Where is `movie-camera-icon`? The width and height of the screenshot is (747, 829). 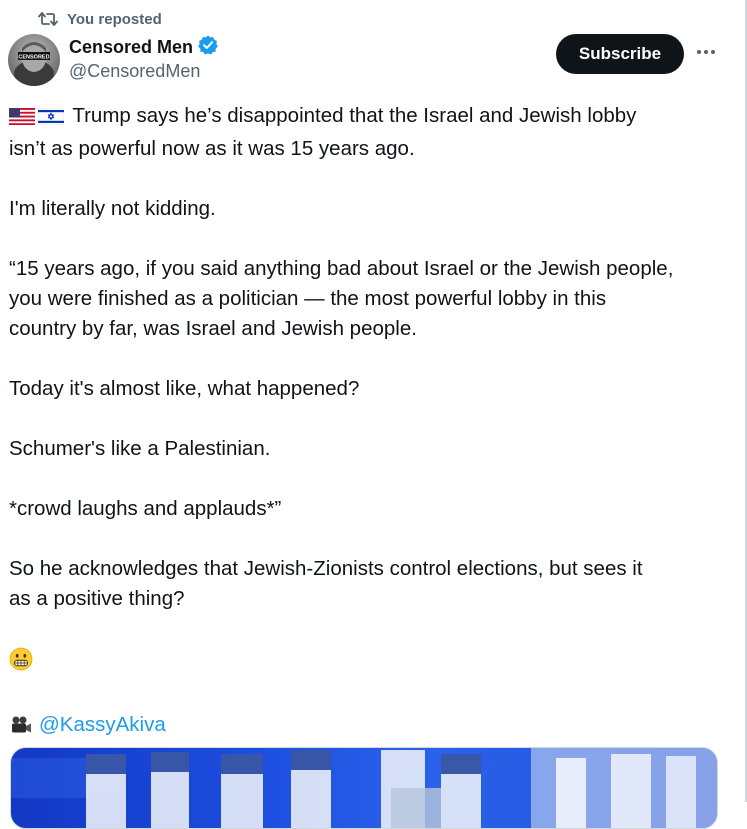
movie-camera-icon is located at coordinates (21, 729).